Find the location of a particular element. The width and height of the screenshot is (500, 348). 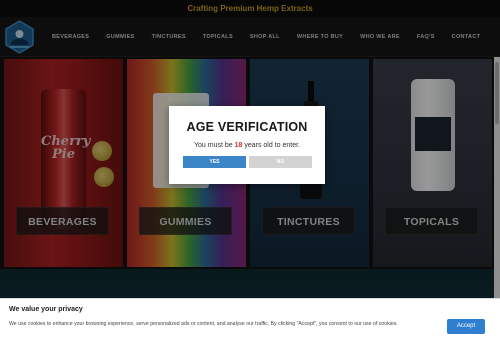

age-message-after: years old to enter. is located at coordinates (271, 145).